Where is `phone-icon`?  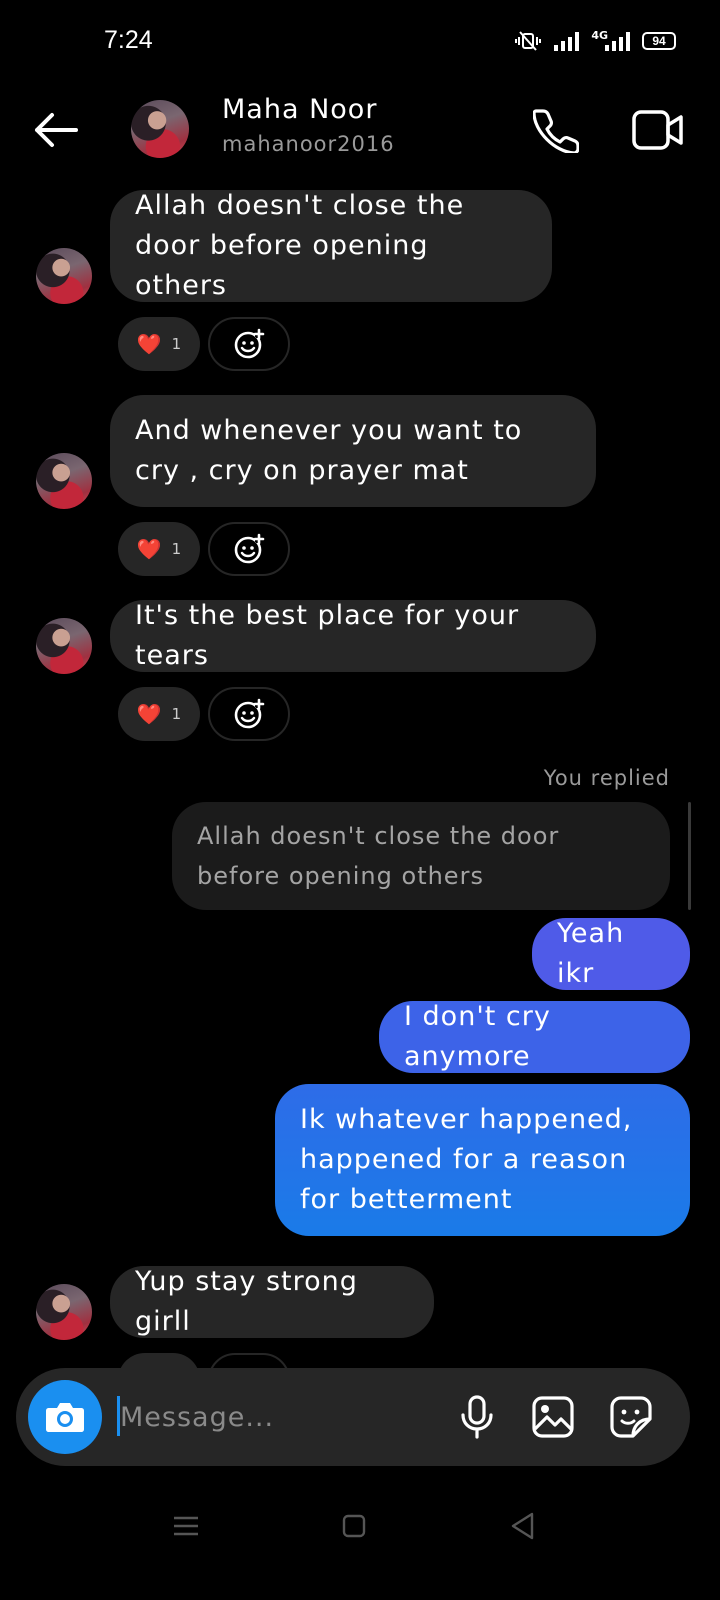
phone-icon is located at coordinates (556, 131).